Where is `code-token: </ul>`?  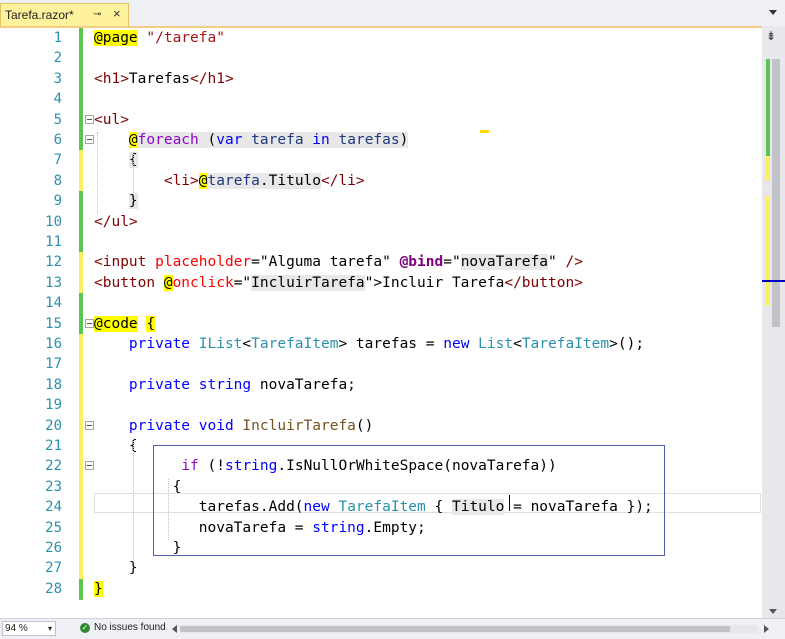 code-token: </ul> is located at coordinates (116, 221).